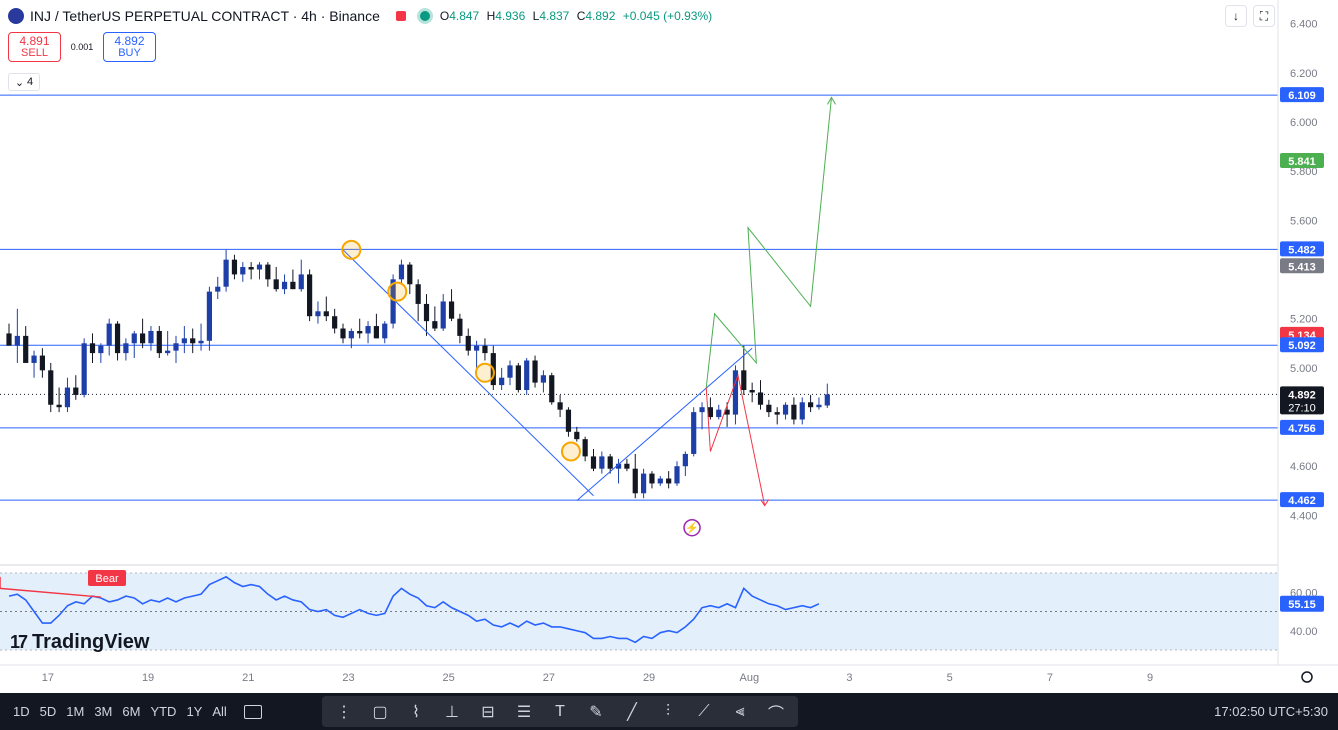 This screenshot has width=1338, height=730. What do you see at coordinates (194, 711) in the screenshot?
I see `range-1y: 1Y` at bounding box center [194, 711].